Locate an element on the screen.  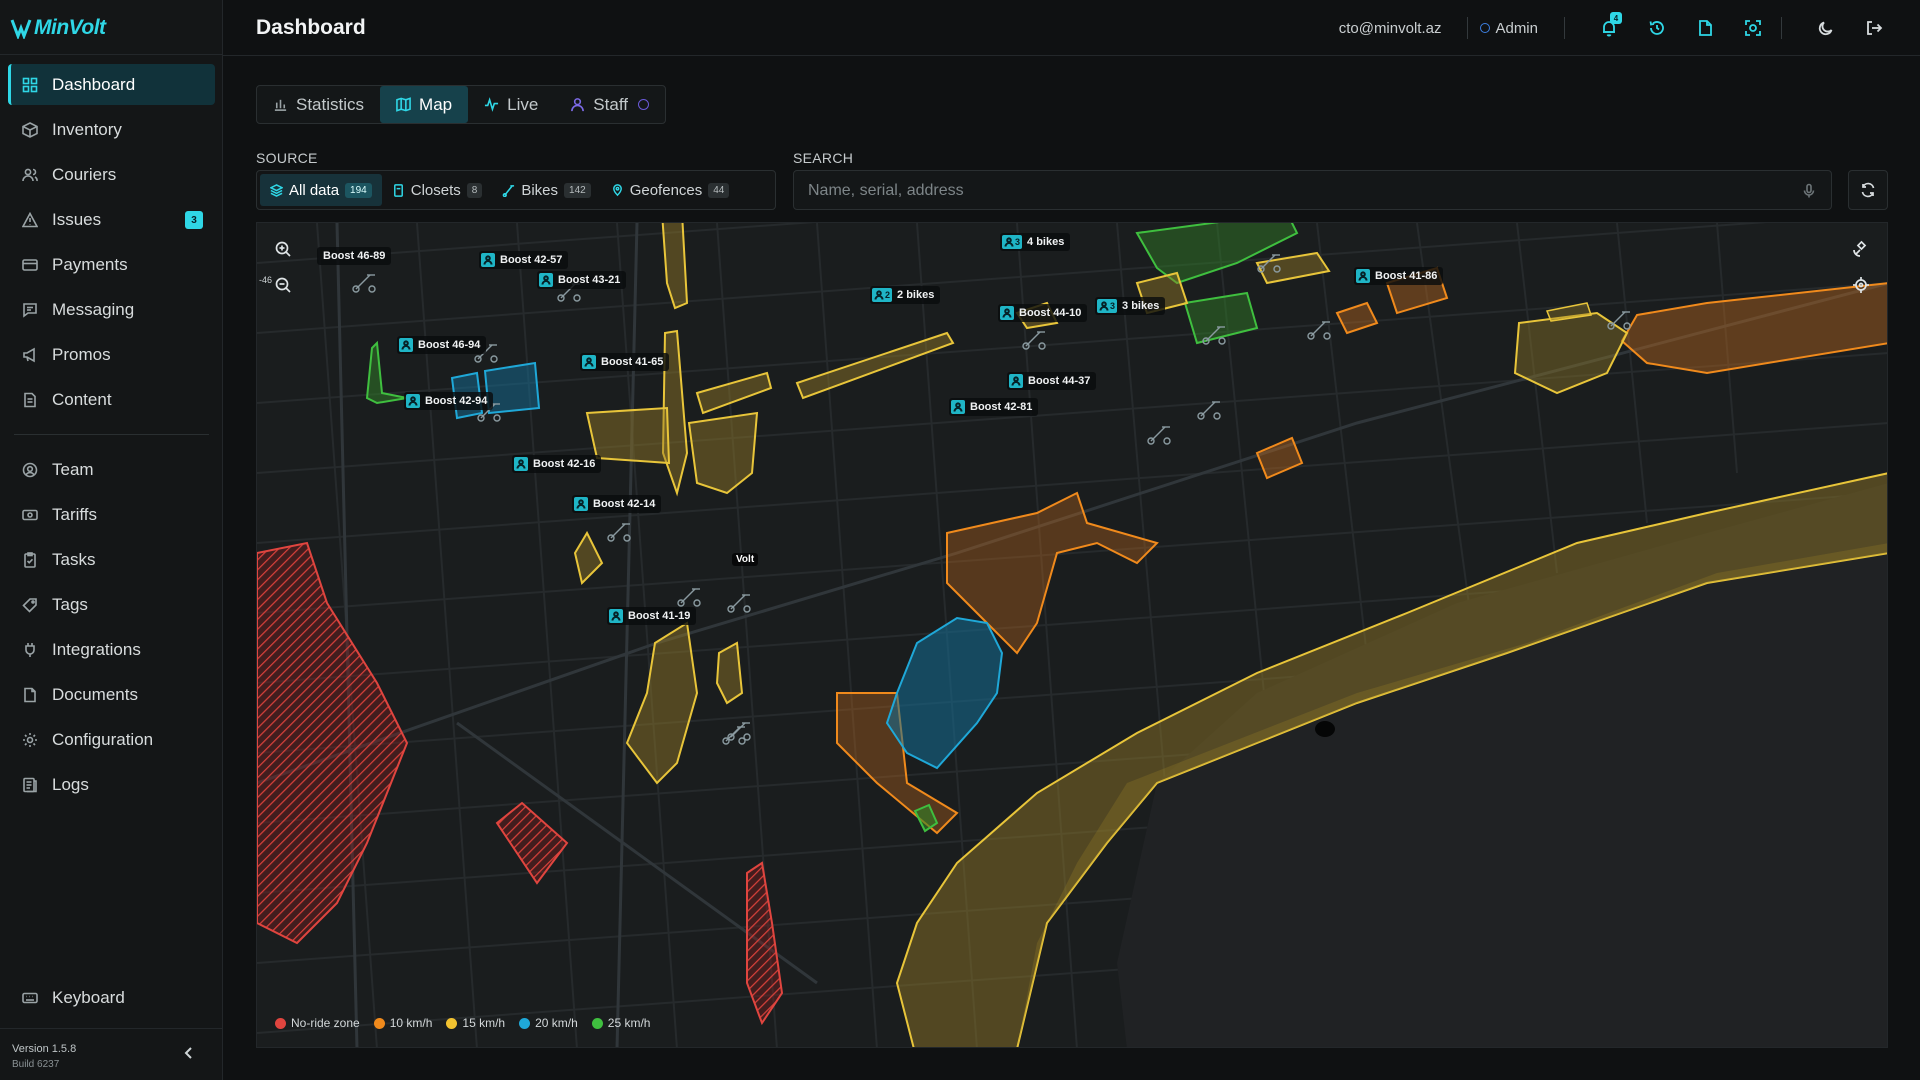
tab-statistics: Statistics is located at coordinates (318, 104).